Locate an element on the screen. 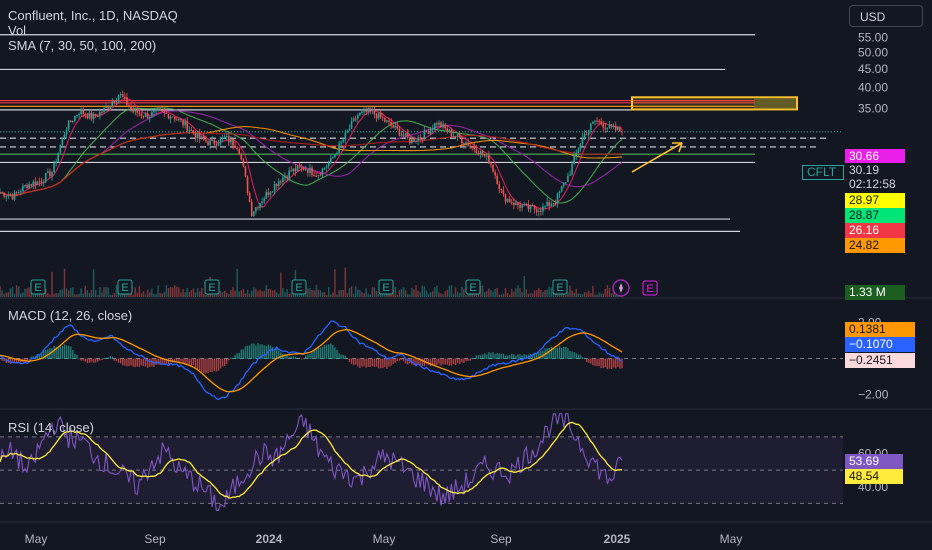 The image size is (932, 550). chart-title: Confluent, Inc., 1D, NASDAQ is located at coordinates (93, 16).